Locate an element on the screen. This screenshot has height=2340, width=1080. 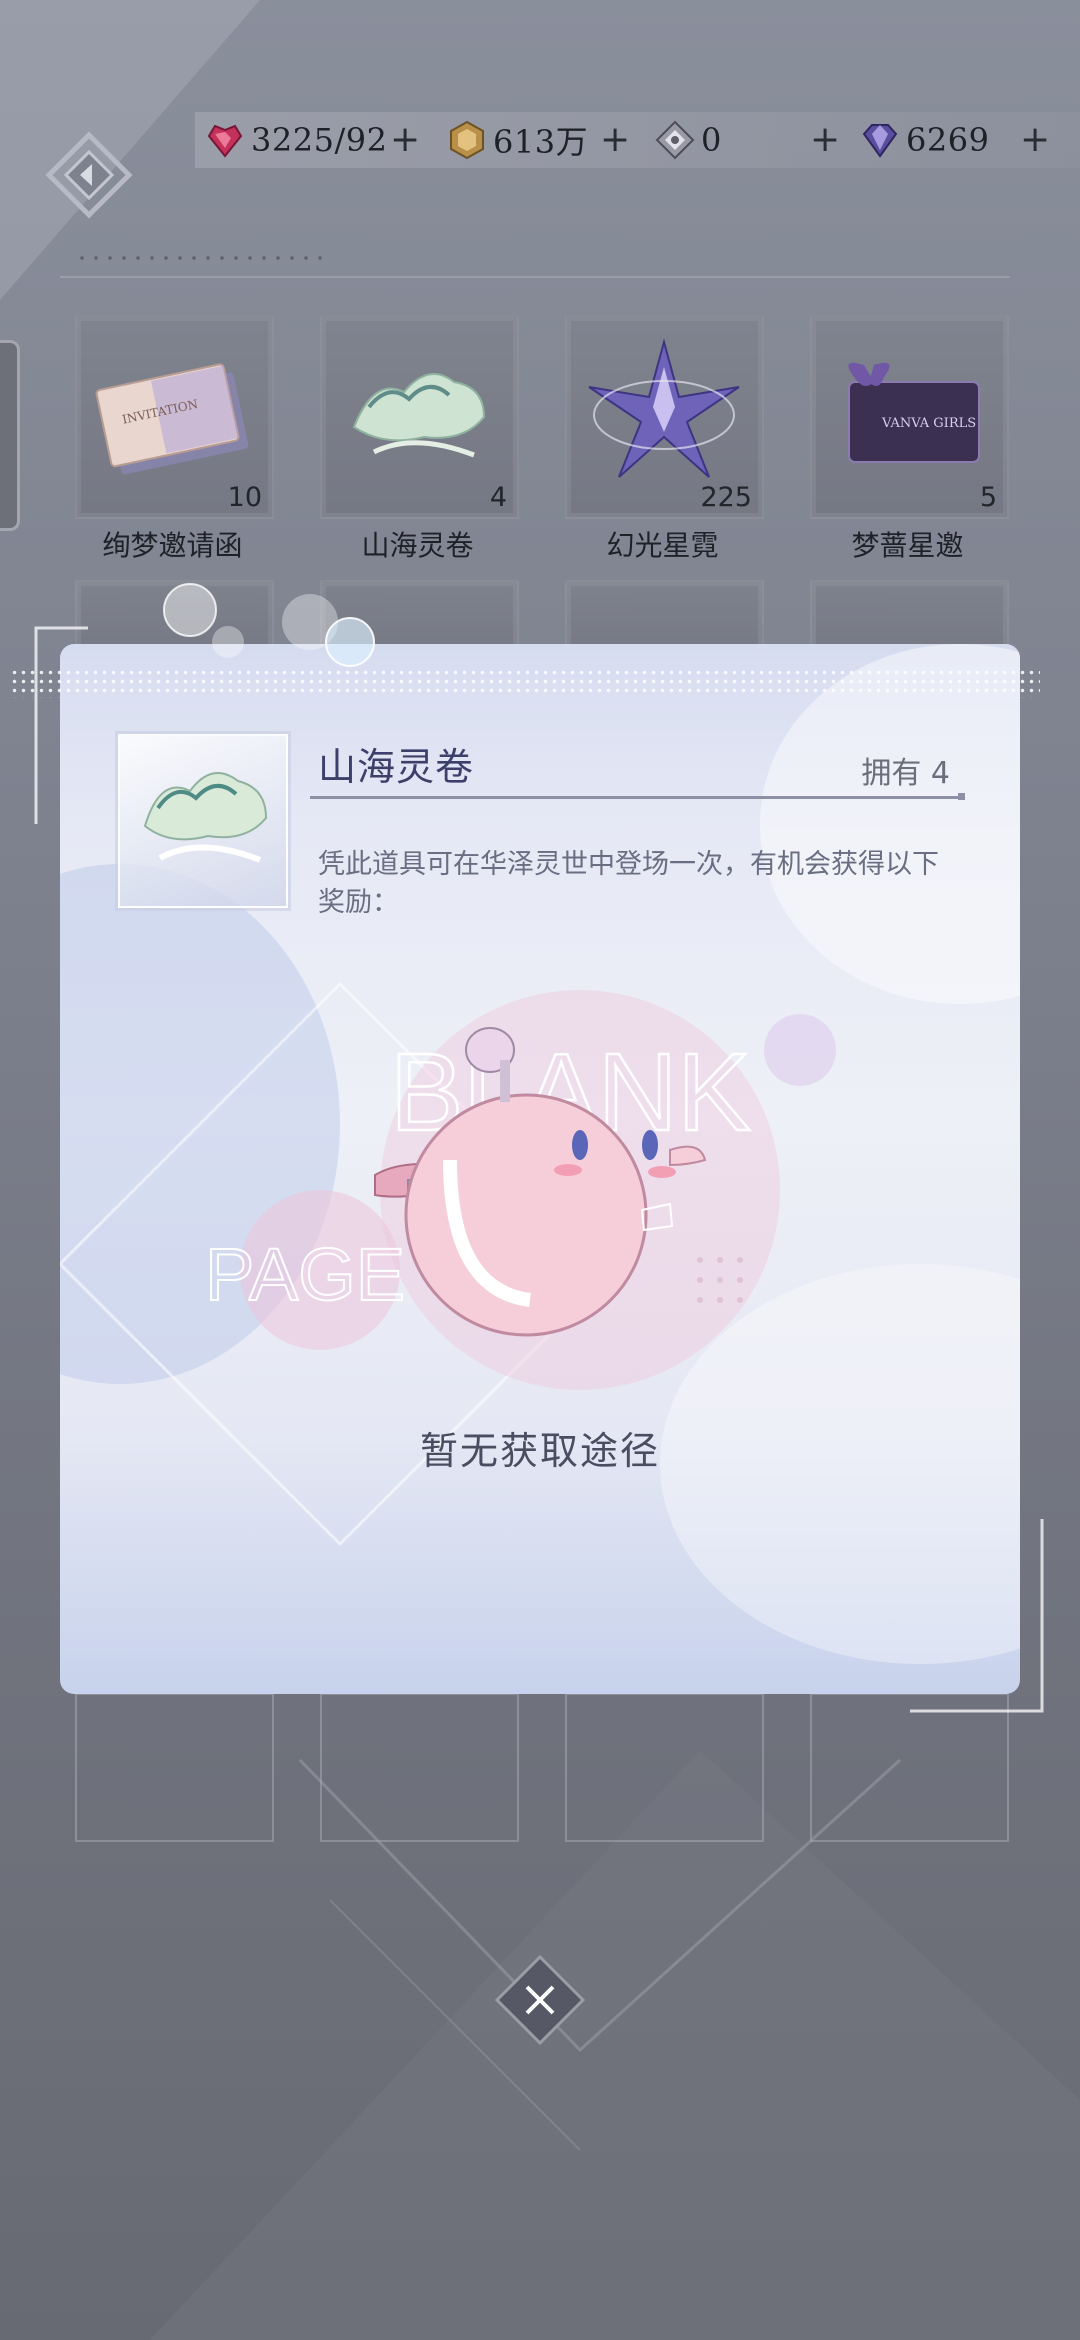
currency-crystal: 0 is located at coordinates (688, 140).